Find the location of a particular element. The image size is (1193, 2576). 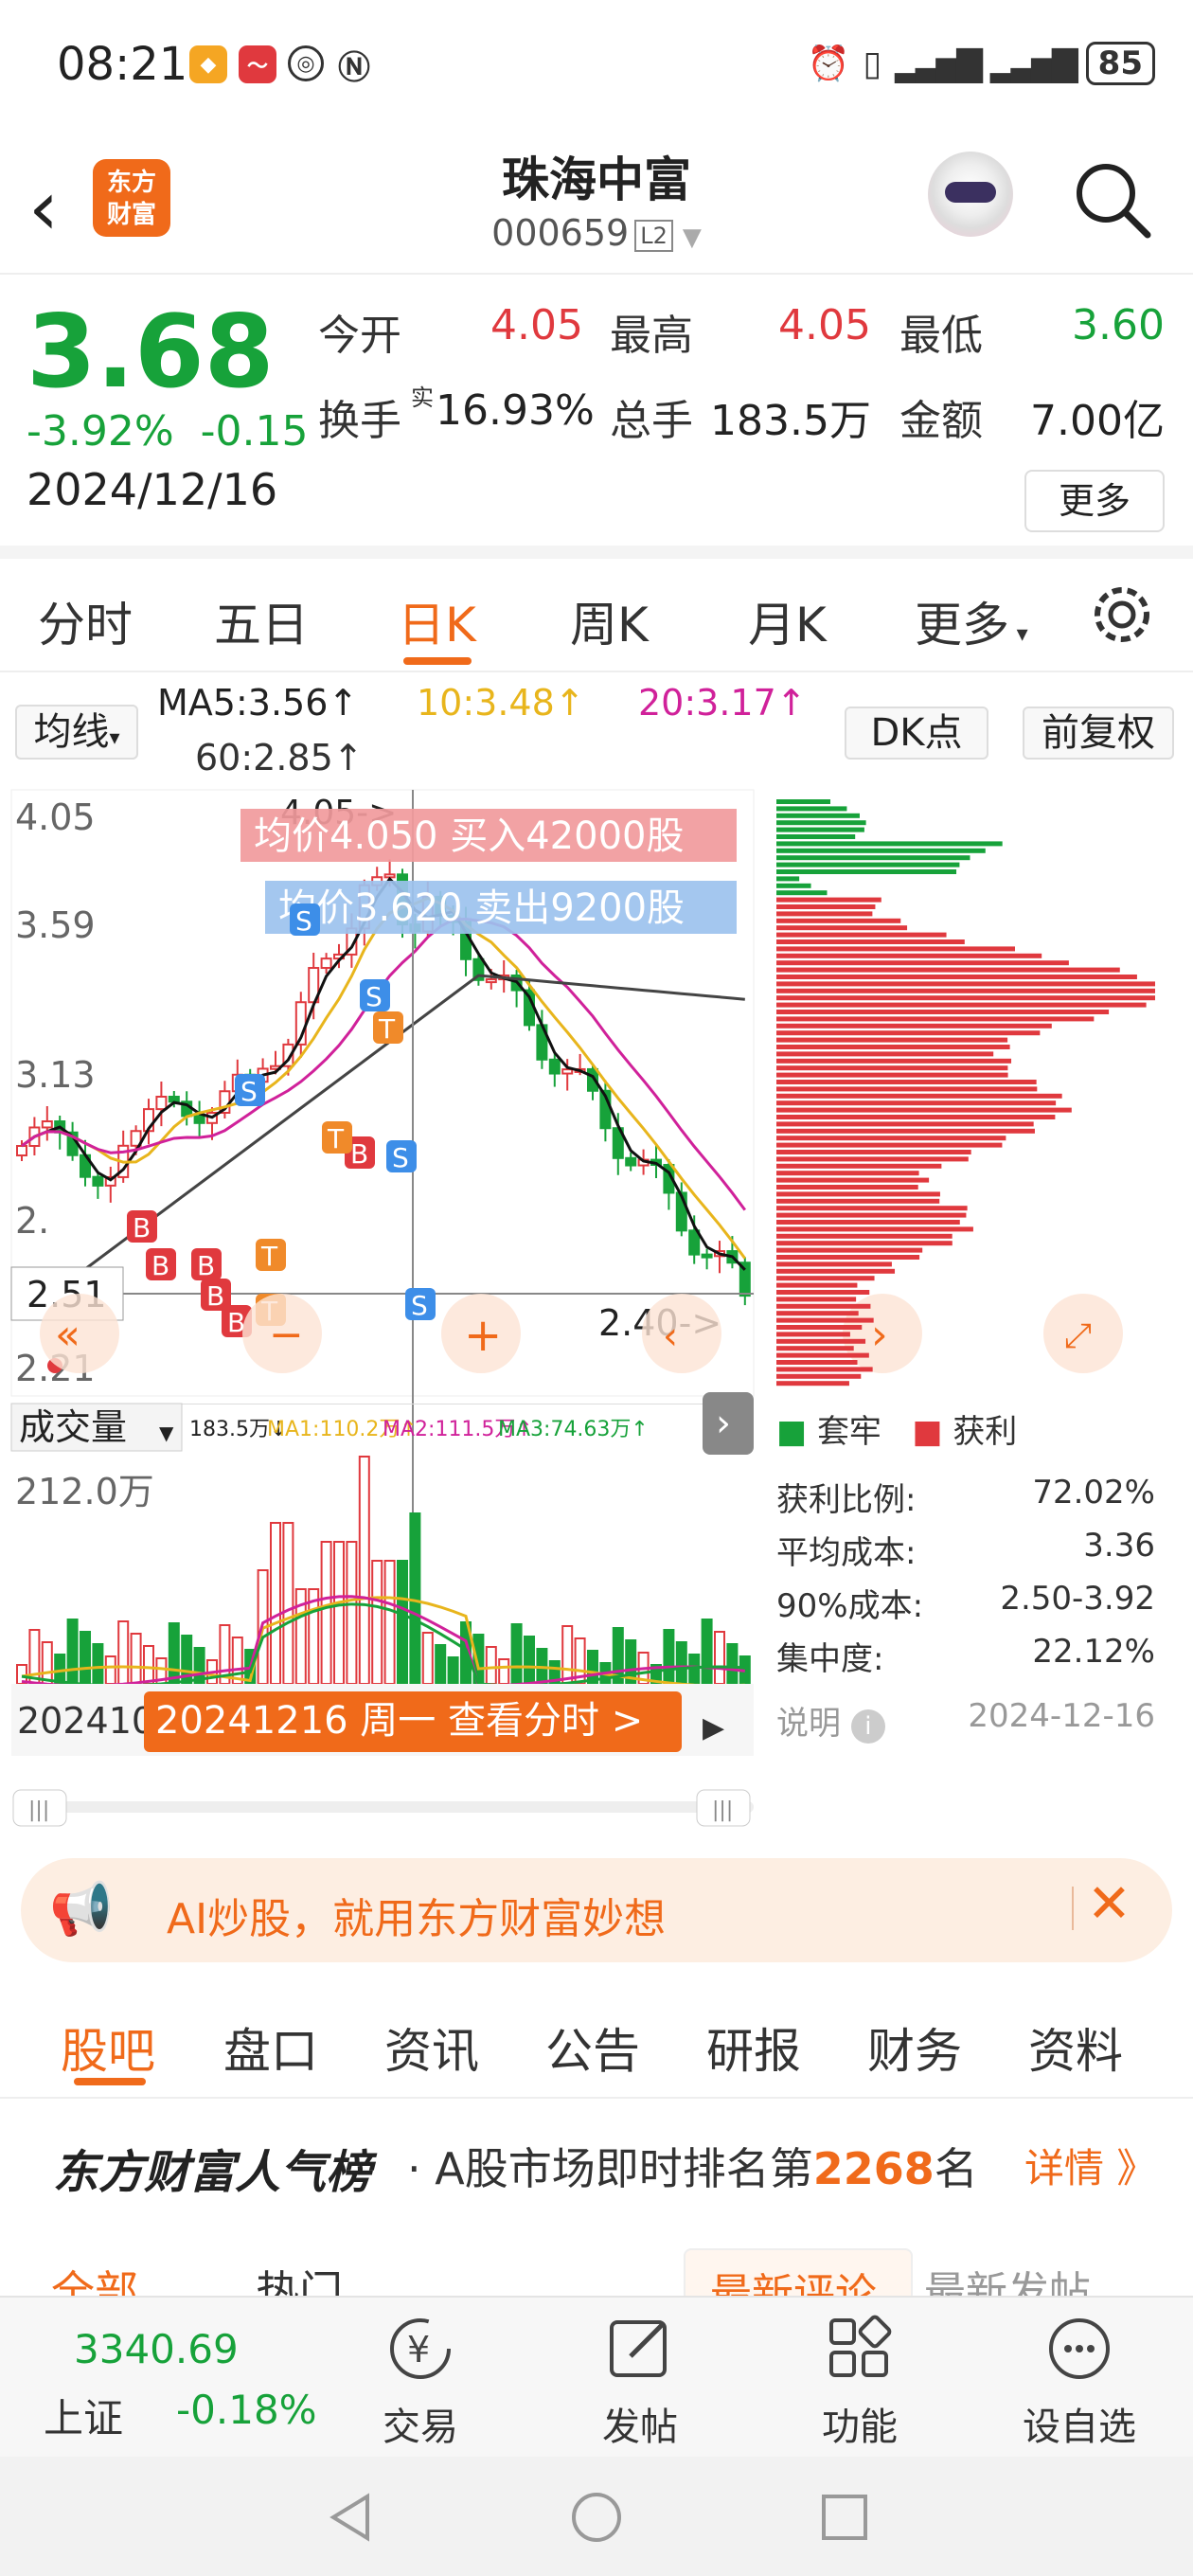

indicator-selector: 均线▾ is located at coordinates (76, 732).